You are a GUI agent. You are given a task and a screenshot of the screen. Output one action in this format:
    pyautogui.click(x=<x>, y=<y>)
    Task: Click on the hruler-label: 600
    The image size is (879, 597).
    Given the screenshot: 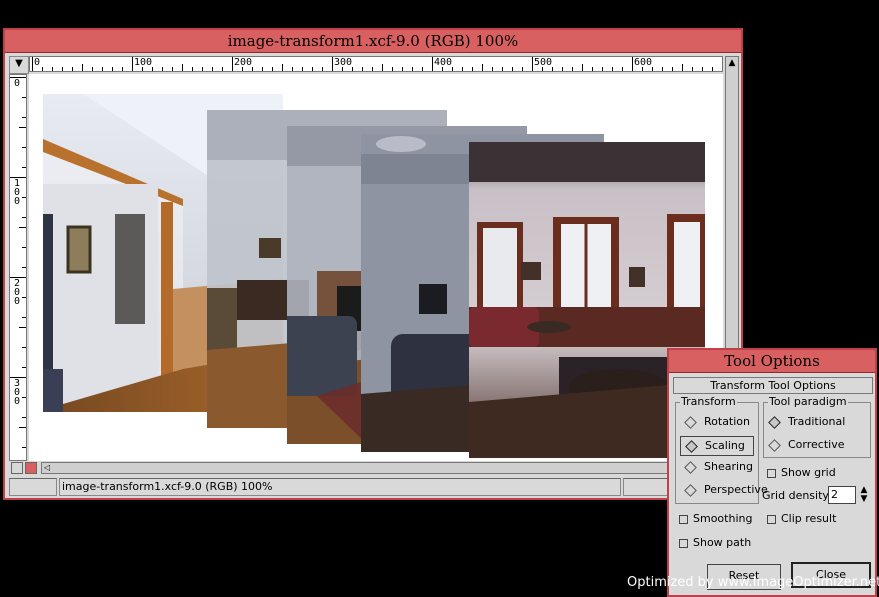 What is the action you would take?
    pyautogui.click(x=643, y=62)
    